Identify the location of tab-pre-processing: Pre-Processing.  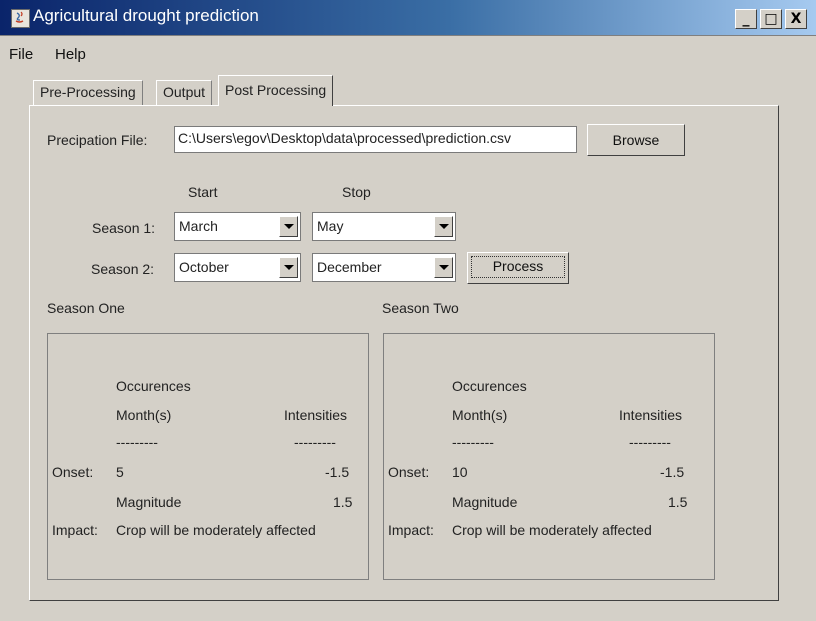
(88, 92).